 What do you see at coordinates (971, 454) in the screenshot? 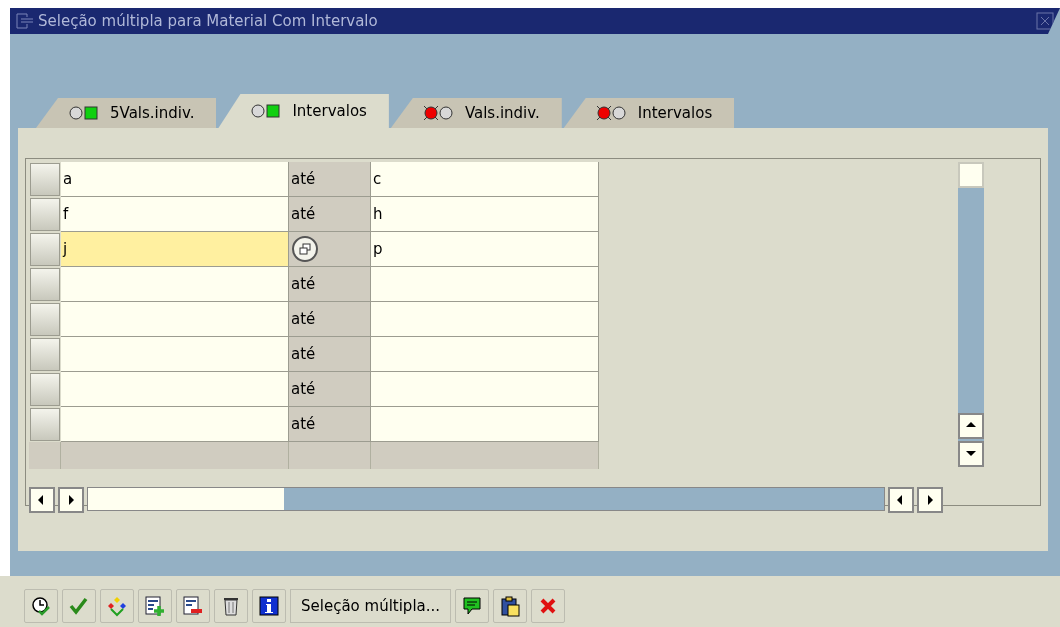
I see `scroll-down-button` at bounding box center [971, 454].